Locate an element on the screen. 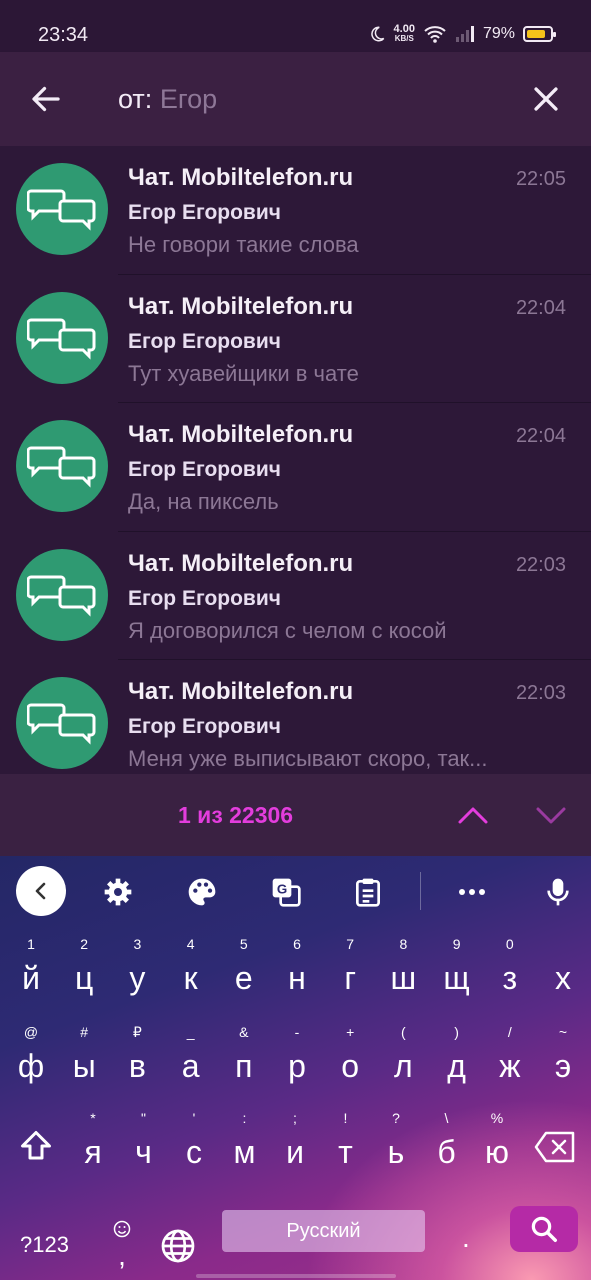 This screenshot has width=591, height=1280. key-label: к is located at coordinates (190, 978).